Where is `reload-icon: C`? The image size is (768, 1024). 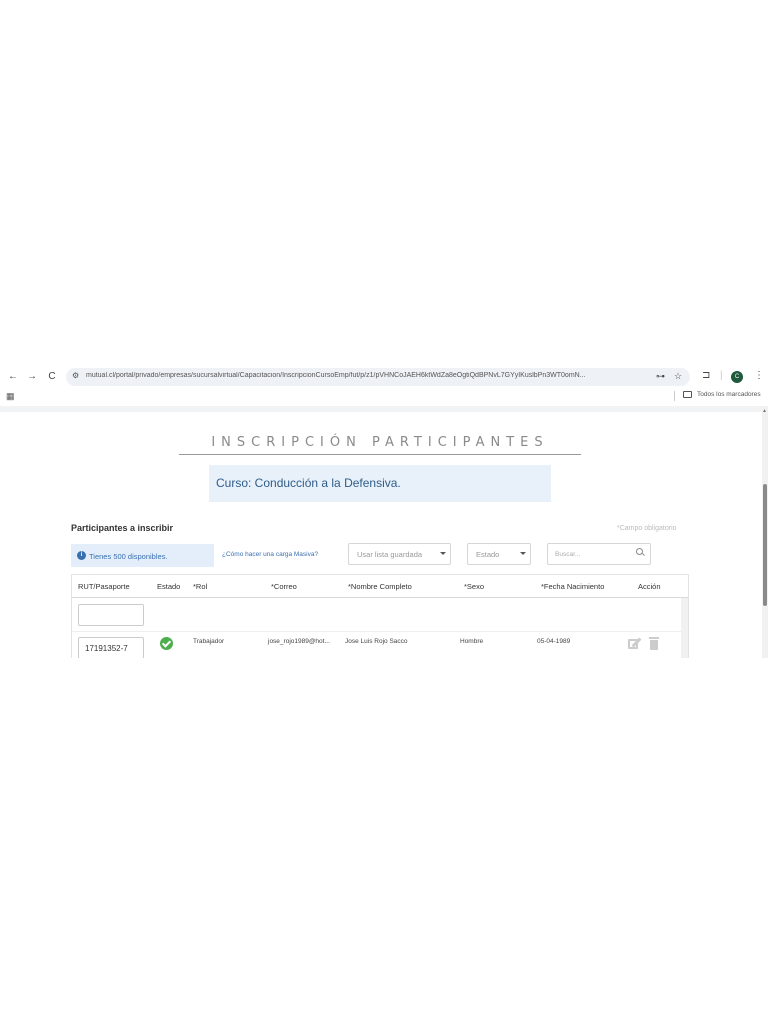
reload-icon: C is located at coordinates (52, 377).